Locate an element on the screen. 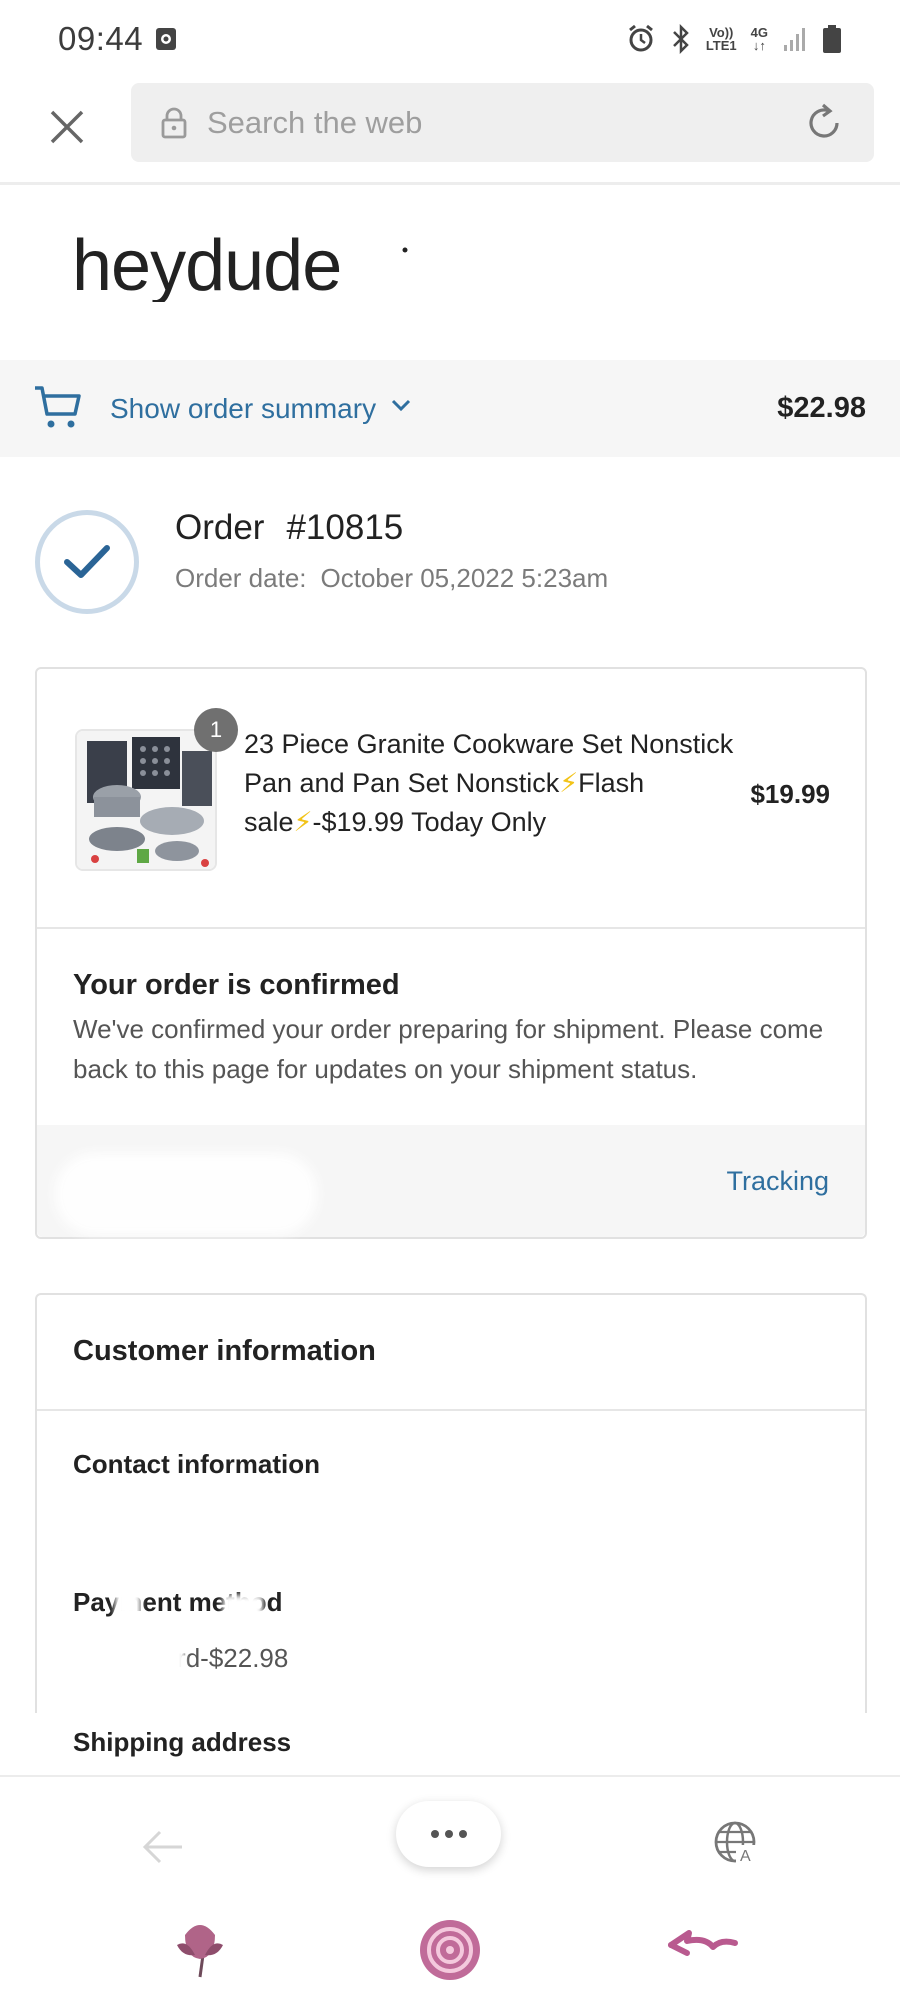 The width and height of the screenshot is (900, 2000). checkmark-icon is located at coordinates (87, 561).